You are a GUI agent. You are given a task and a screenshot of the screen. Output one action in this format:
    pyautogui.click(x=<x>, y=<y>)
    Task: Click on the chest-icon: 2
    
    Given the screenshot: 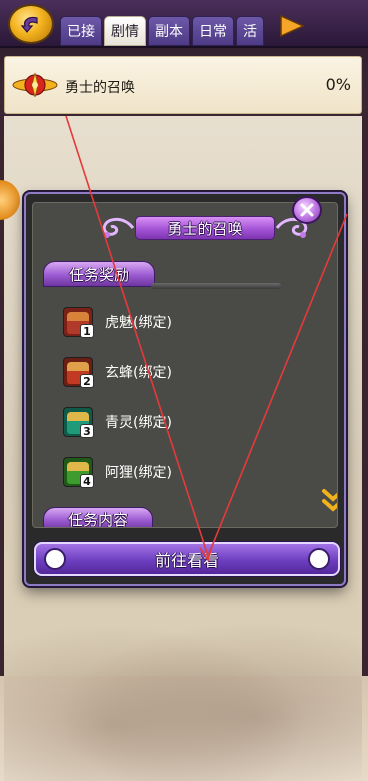 What is the action you would take?
    pyautogui.click(x=78, y=372)
    